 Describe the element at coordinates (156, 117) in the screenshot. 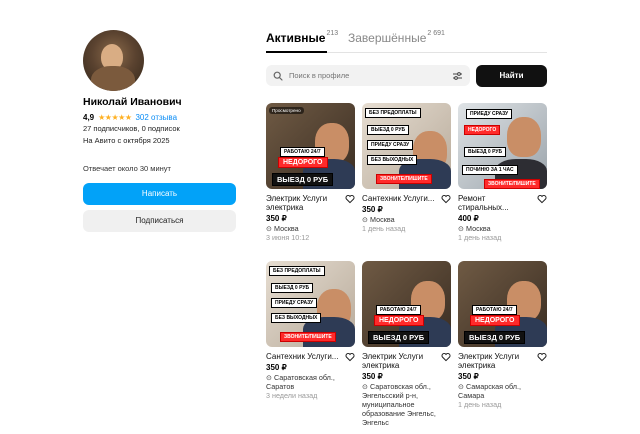

I see `reviews-link: 302 отзыва` at that location.